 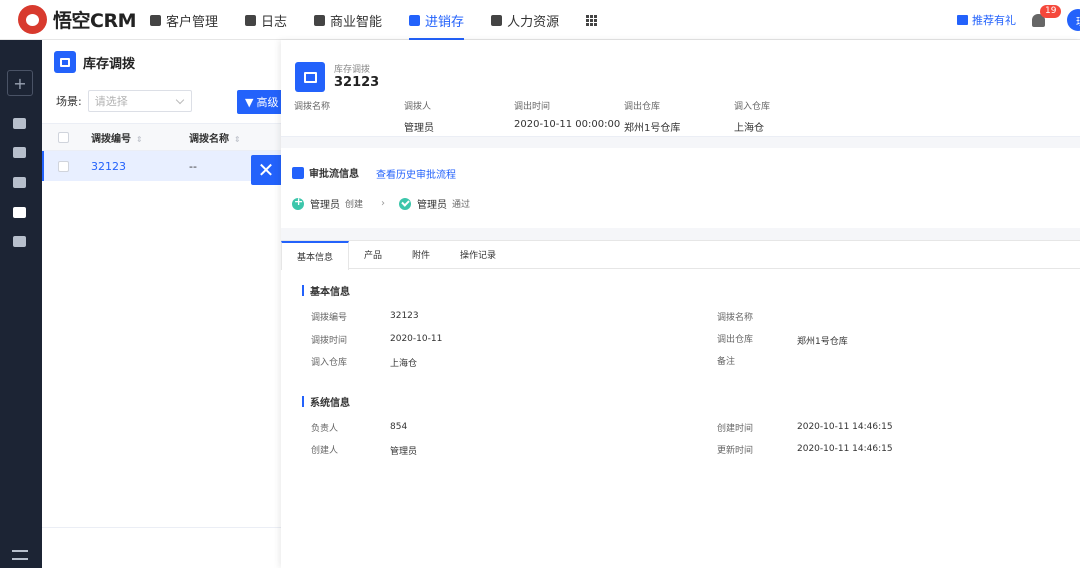 I want to click on monkey-logo-icon, so click(x=32, y=19).